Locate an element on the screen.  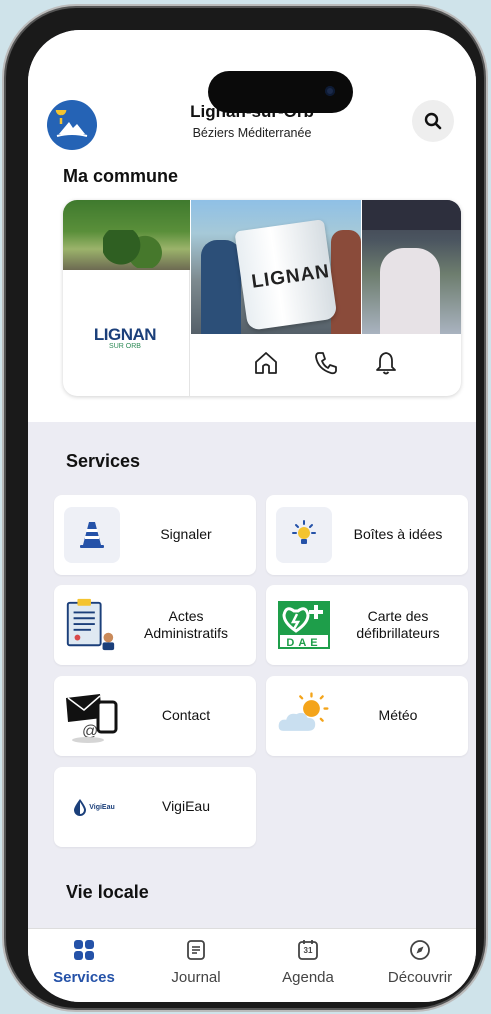
service-label: VigiEau is located at coordinates (185, 806).